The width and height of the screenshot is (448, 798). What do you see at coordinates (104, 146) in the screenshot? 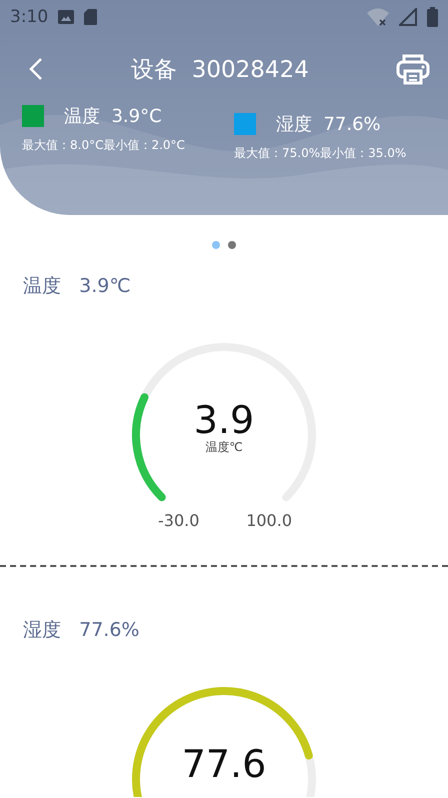
I see `stat-range: 最大值：8.0°C最小值：2.0°C` at bounding box center [104, 146].